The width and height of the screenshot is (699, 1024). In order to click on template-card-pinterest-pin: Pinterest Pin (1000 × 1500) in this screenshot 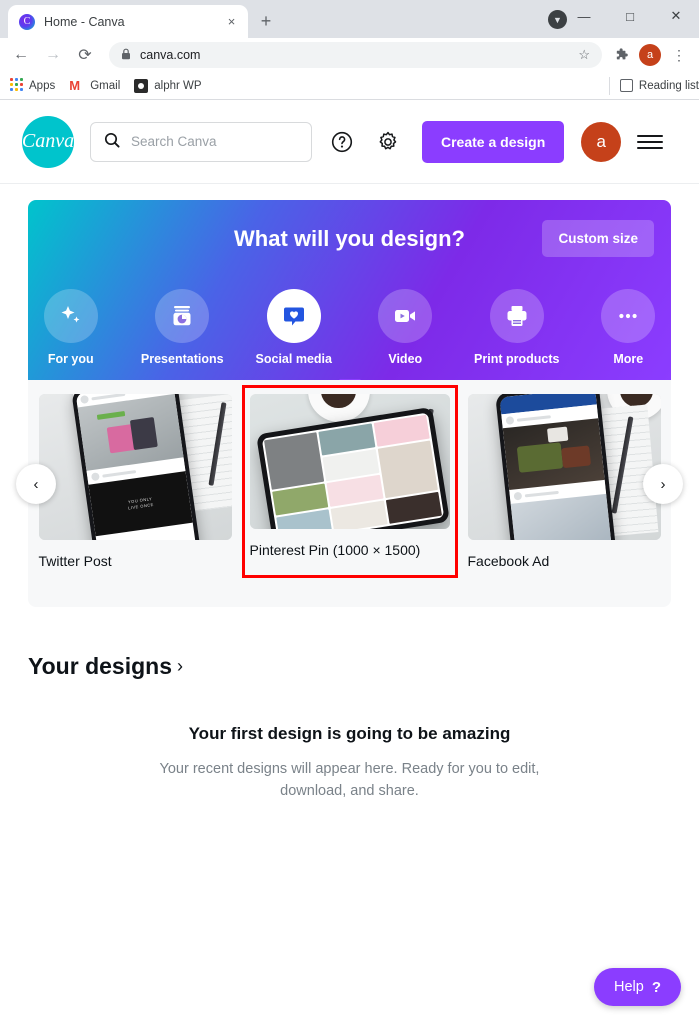, I will do `click(349, 481)`.